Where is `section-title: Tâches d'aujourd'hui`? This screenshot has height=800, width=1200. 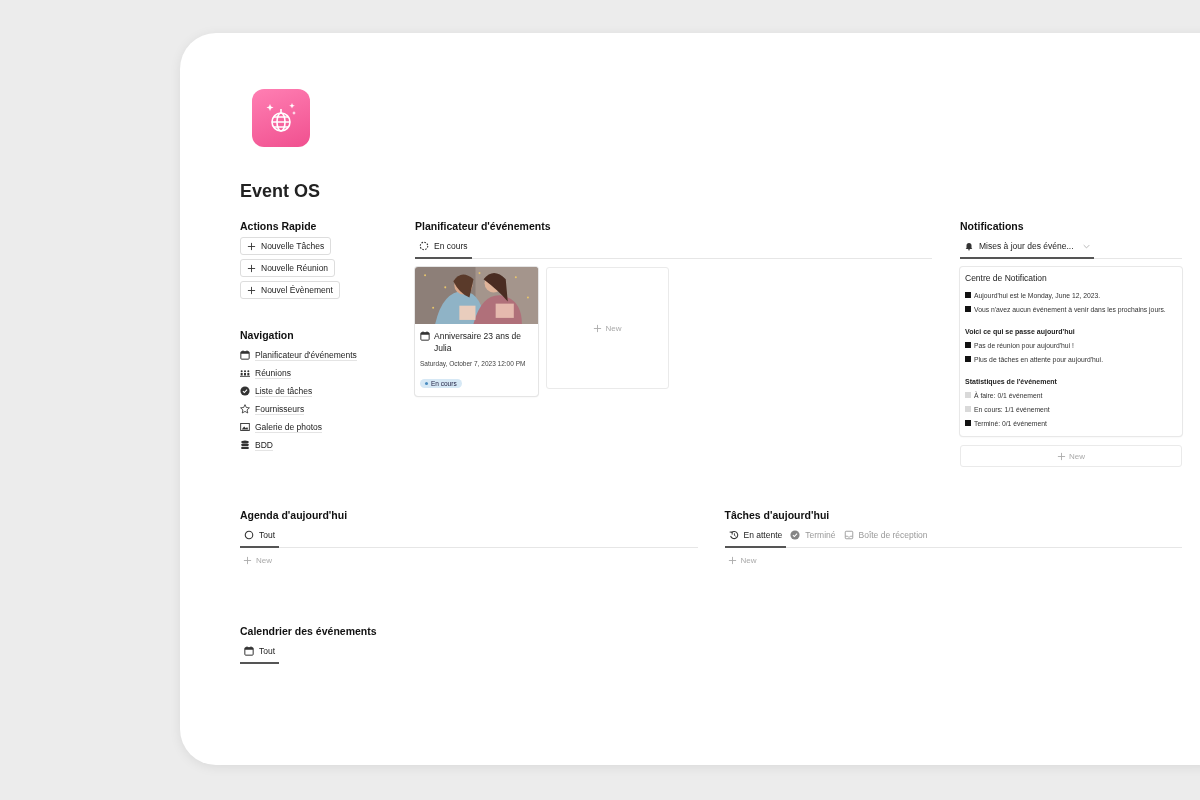
section-title: Tâches d'aujourd'hui is located at coordinates (777, 515).